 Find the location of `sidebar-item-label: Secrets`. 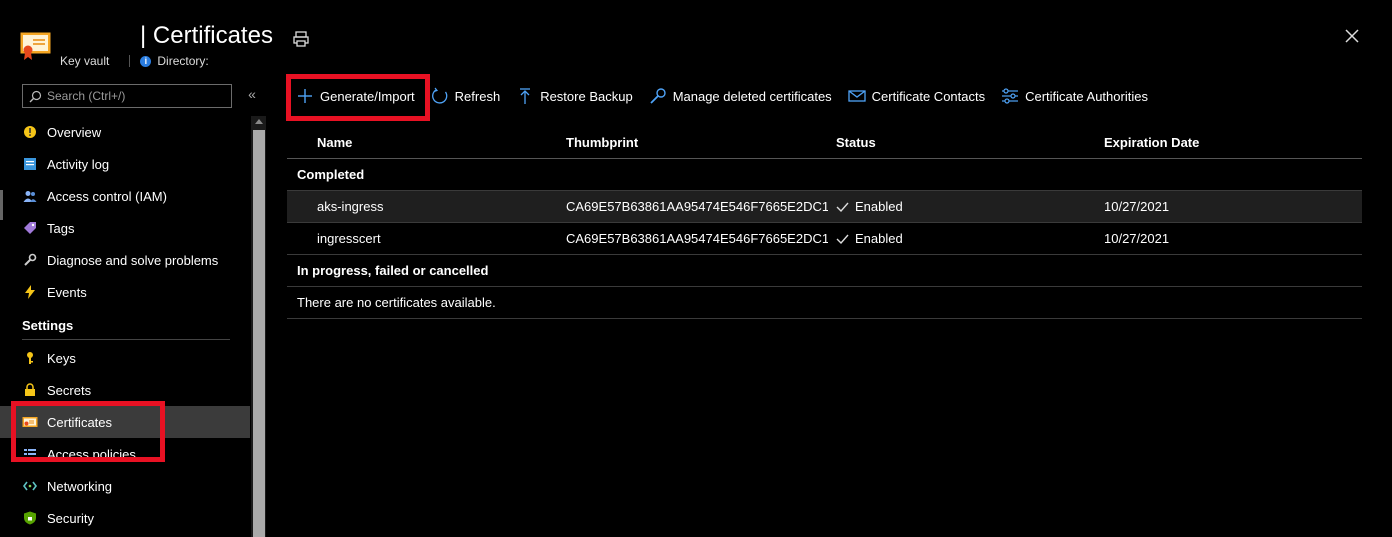

sidebar-item-label: Secrets is located at coordinates (69, 390).